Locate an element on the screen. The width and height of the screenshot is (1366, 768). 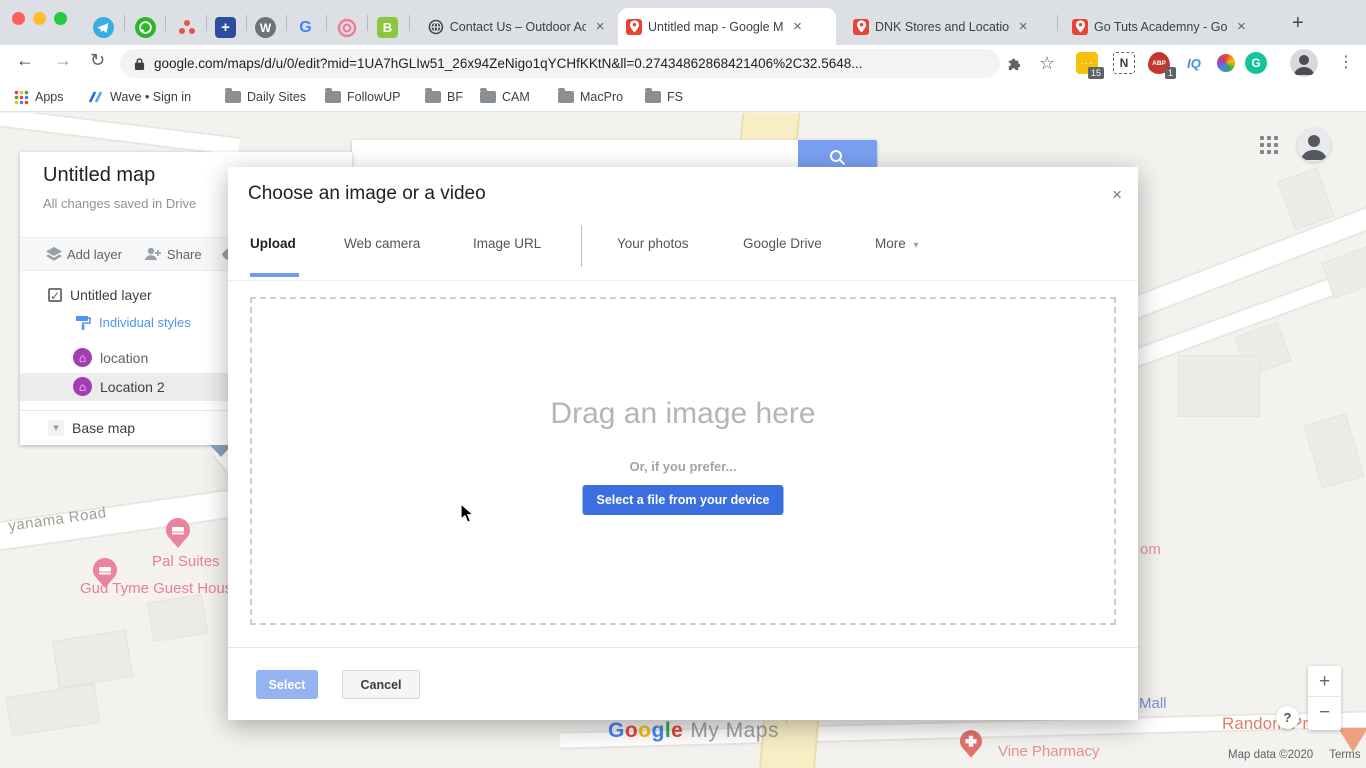
window-minimize-button is located at coordinates (39, 18).